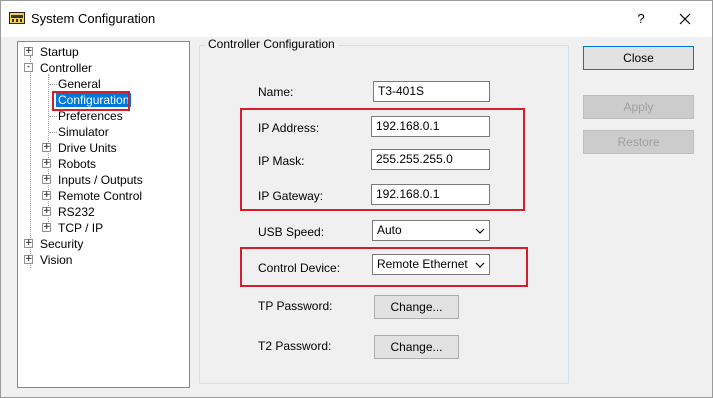 This screenshot has width=713, height=398. Describe the element at coordinates (638, 142) in the screenshot. I see `restore-button: Restore` at that location.